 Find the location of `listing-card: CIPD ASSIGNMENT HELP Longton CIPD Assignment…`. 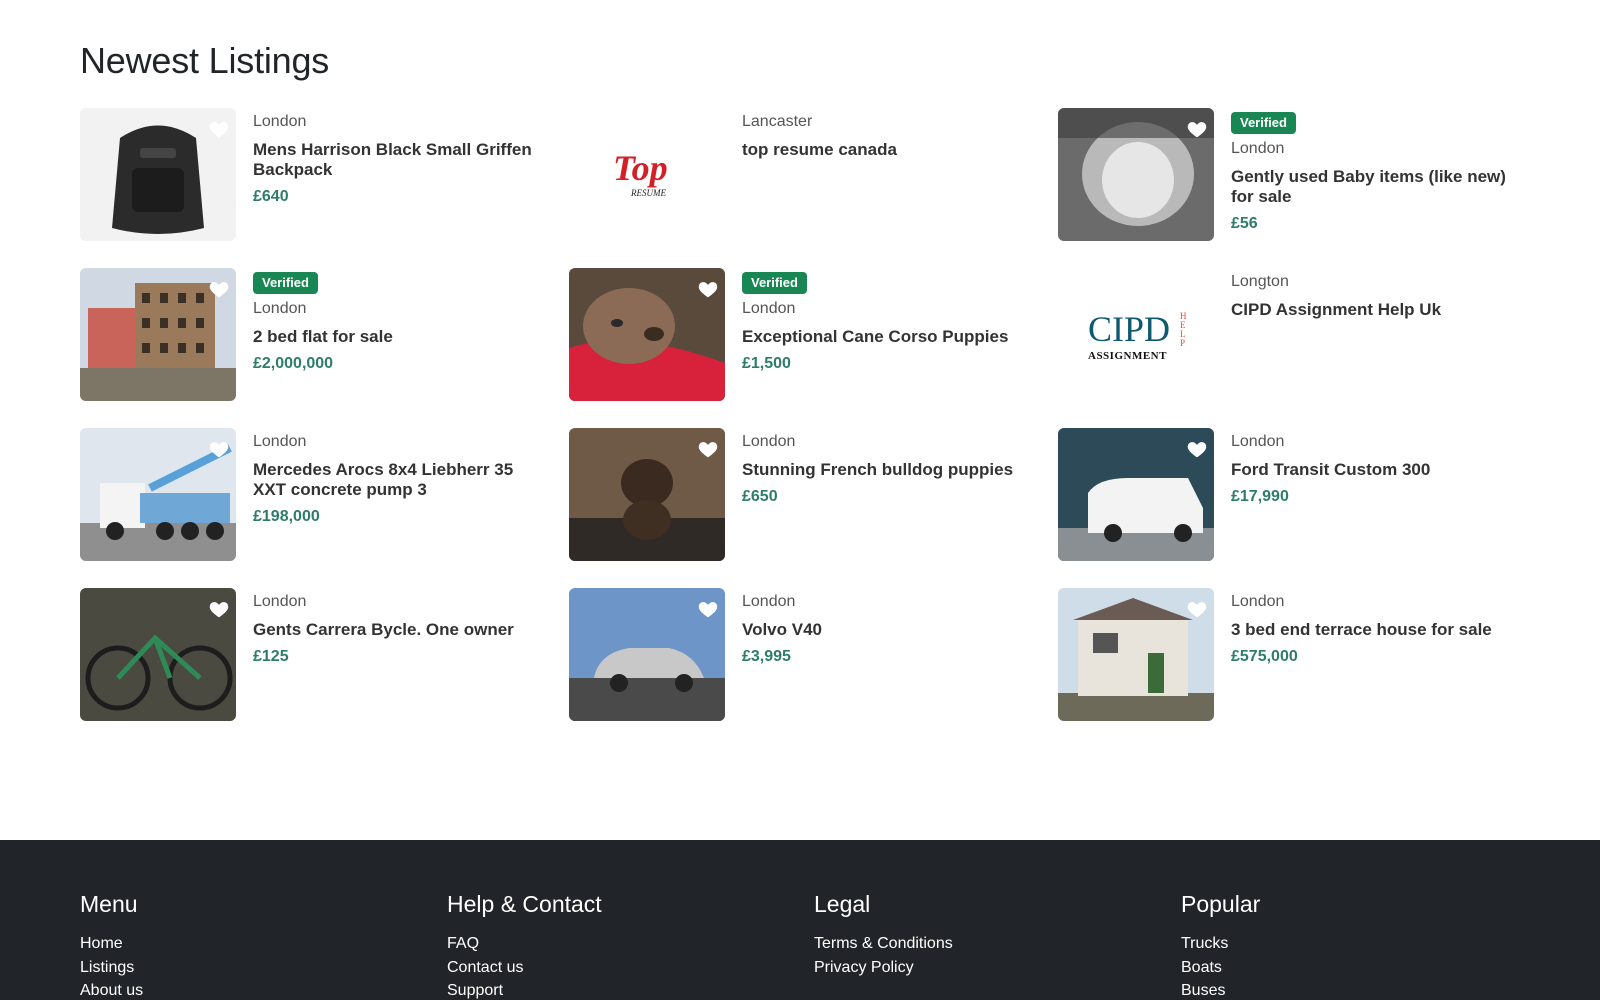

listing-card: CIPD ASSIGNMENT HELP Longton CIPD Assignment… is located at coordinates (1293, 334).